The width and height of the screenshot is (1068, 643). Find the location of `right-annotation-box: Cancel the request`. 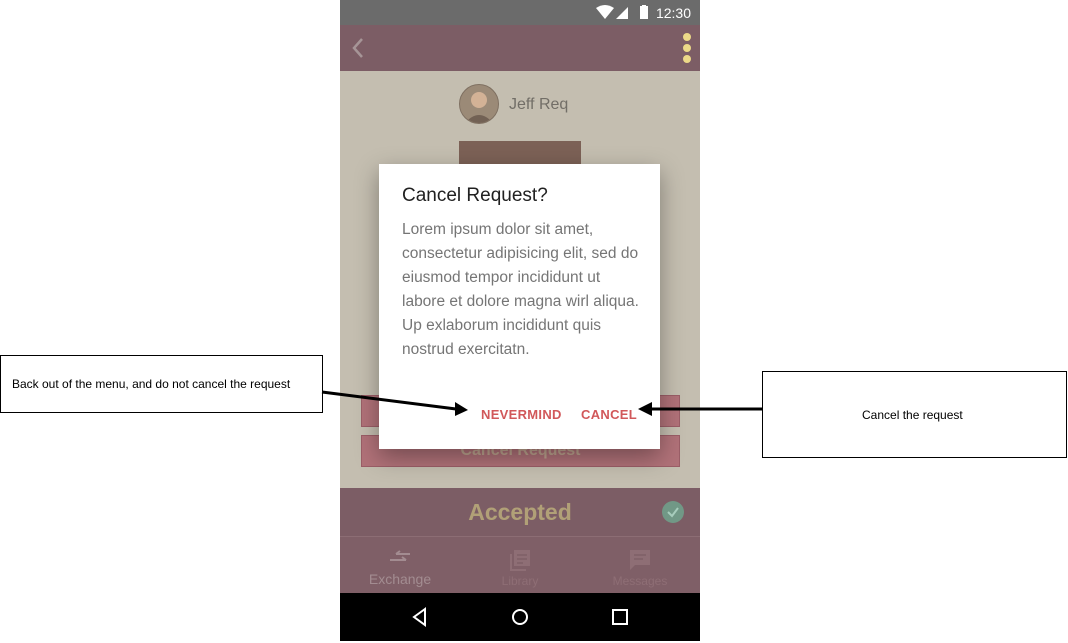

right-annotation-box: Cancel the request is located at coordinates (914, 414).